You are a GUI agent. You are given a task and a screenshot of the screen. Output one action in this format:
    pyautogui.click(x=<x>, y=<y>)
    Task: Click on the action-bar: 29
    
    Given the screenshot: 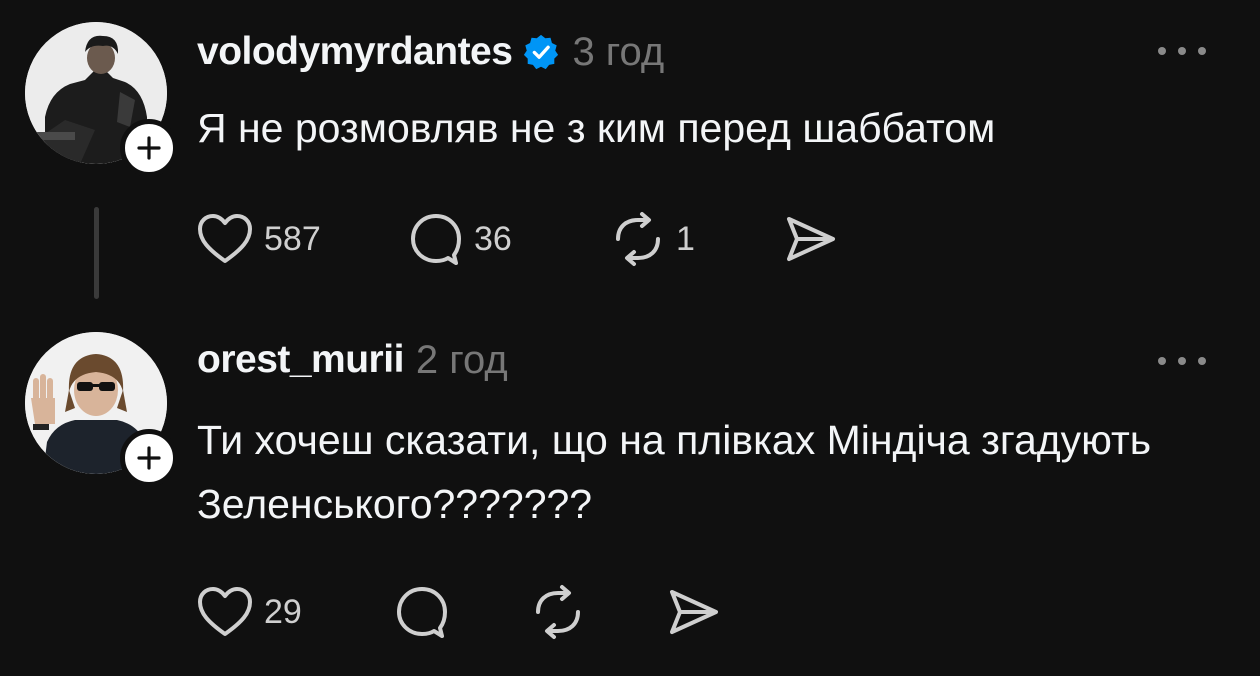 What is the action you would take?
    pyautogui.click(x=459, y=612)
    